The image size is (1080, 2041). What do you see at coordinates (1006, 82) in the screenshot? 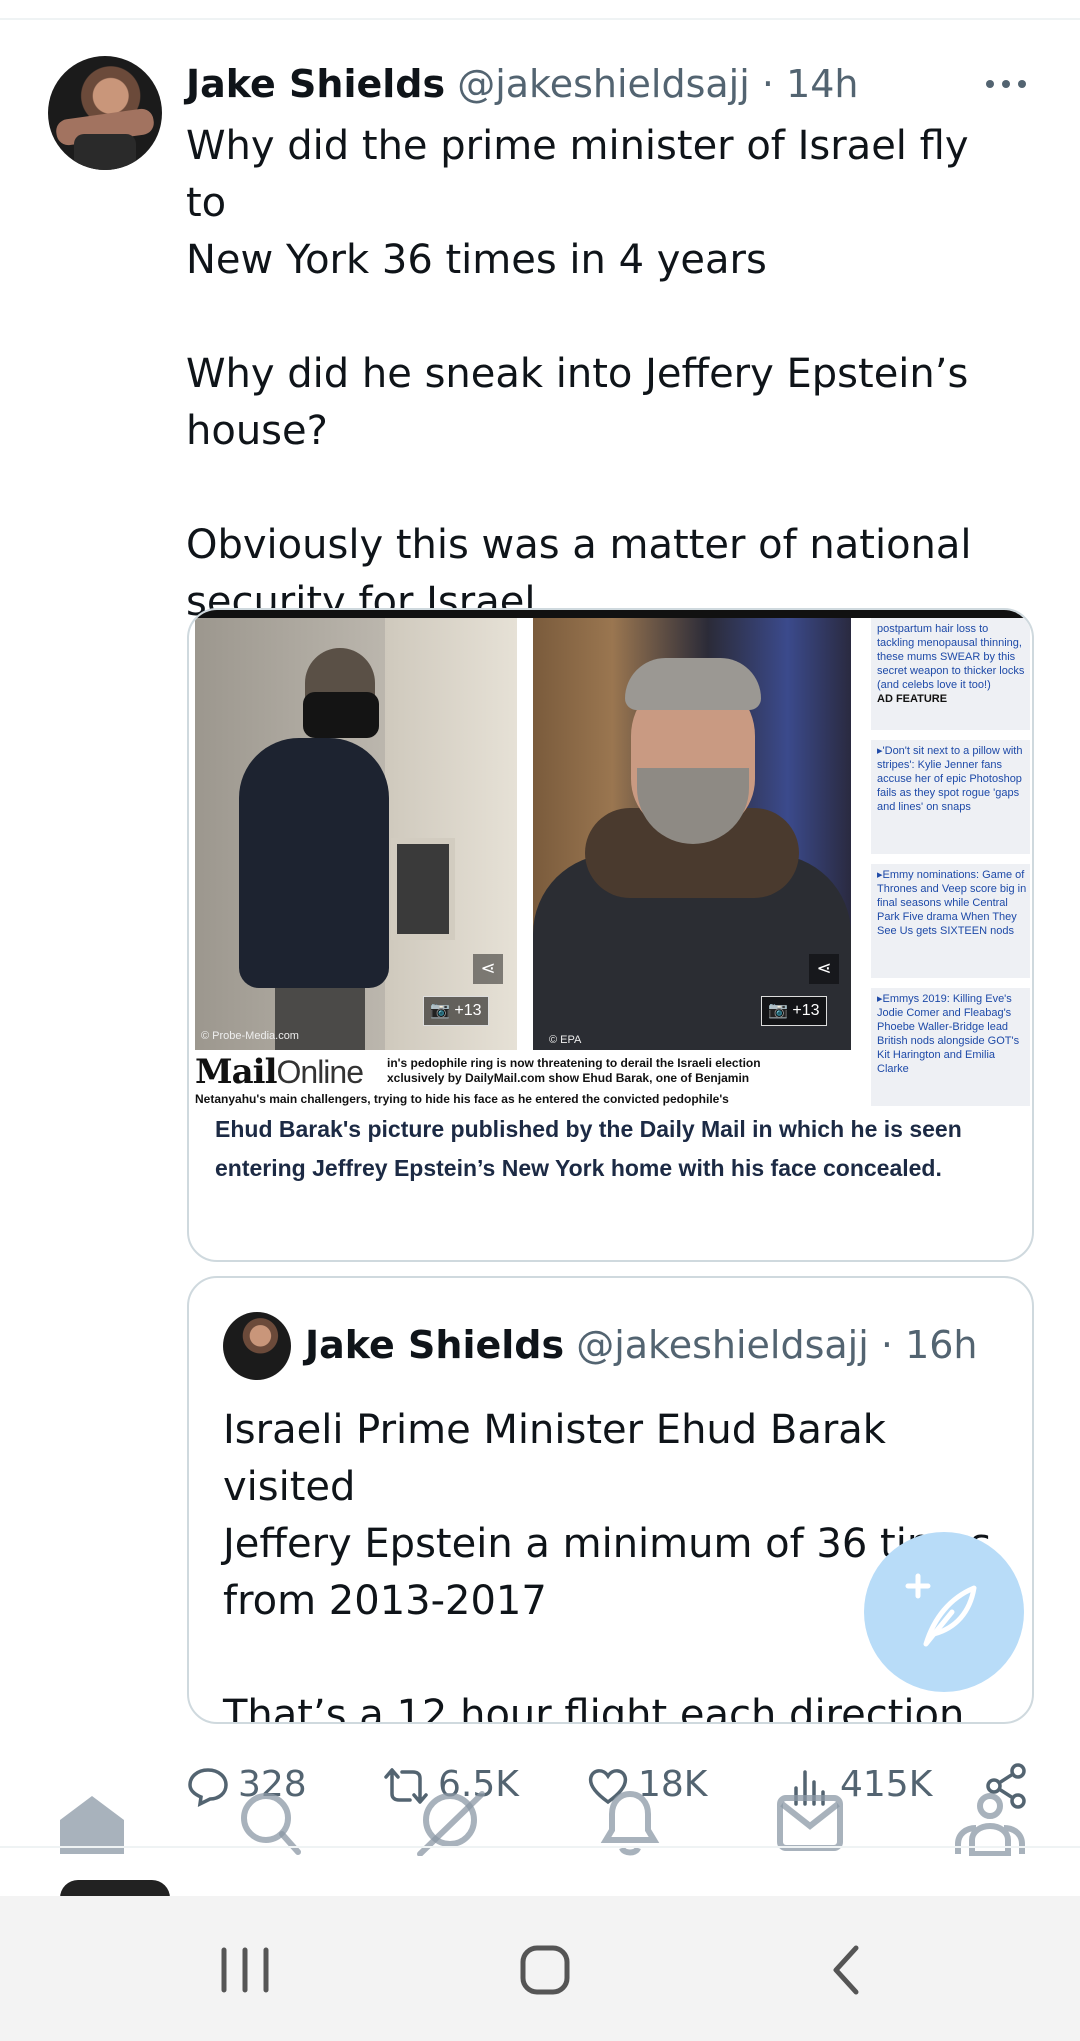
I see `more-options-icon` at bounding box center [1006, 82].